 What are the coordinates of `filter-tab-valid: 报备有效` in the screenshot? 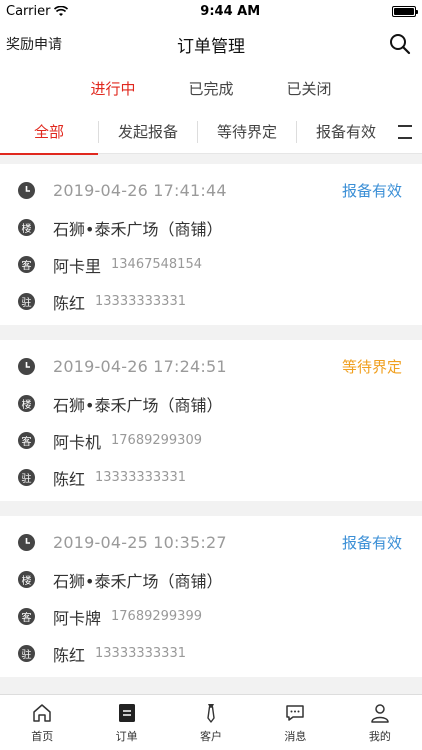 It's located at (346, 132).